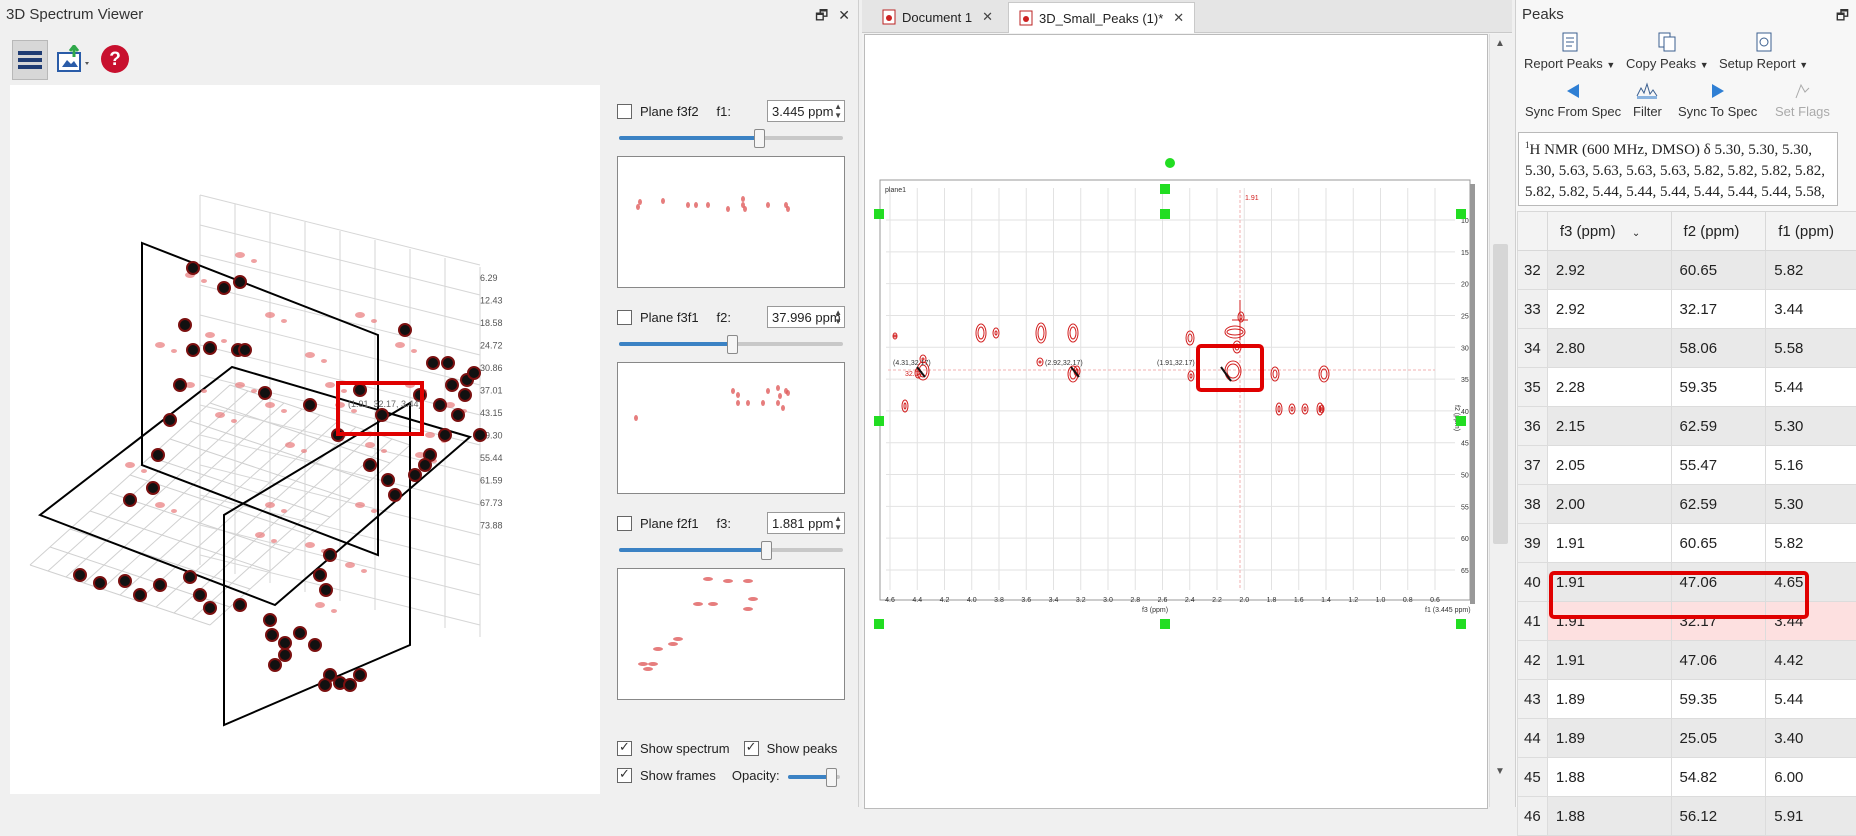  What do you see at coordinates (1687, 543) in the screenshot?
I see `table-row: 391.9160.655.82` at bounding box center [1687, 543].